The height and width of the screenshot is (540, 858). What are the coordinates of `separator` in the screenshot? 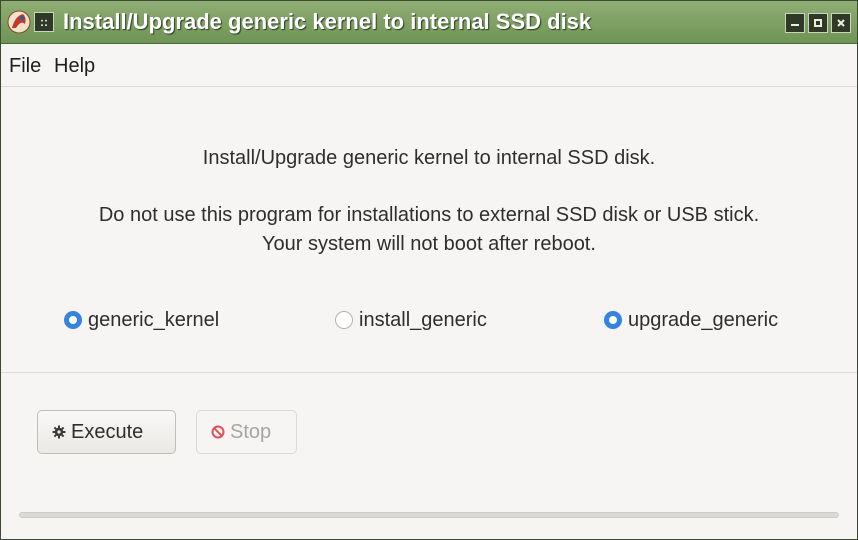 It's located at (429, 372).